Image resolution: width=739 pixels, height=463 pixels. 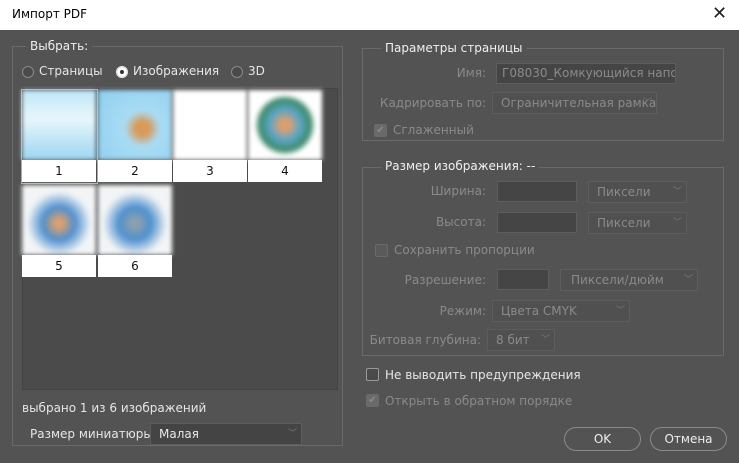 I want to click on height-label: Высота:, so click(x=460, y=222).